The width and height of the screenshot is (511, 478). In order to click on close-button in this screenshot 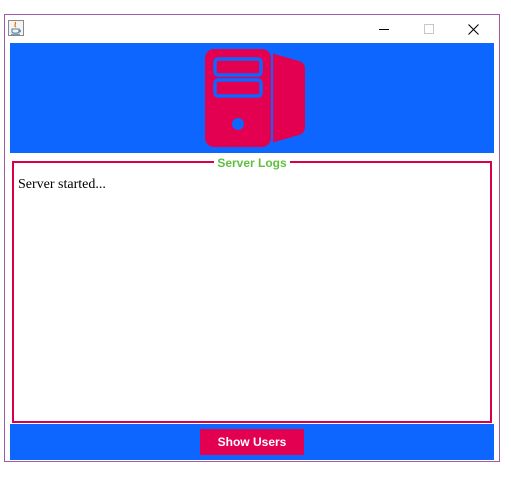, I will do `click(473, 29)`.